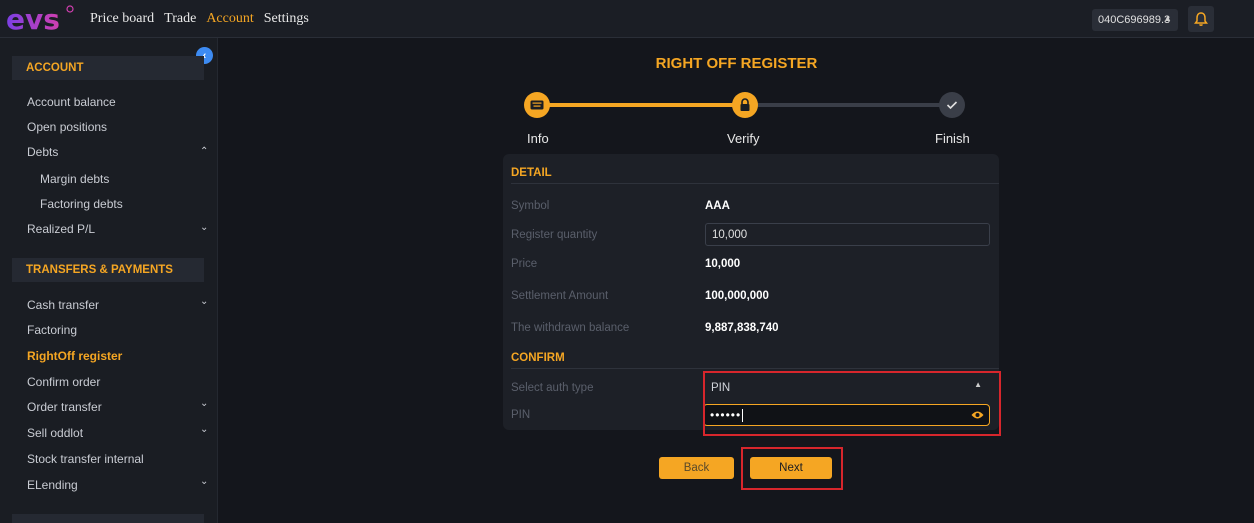  What do you see at coordinates (530, 206) in the screenshot?
I see `symbol-label: Symbol` at bounding box center [530, 206].